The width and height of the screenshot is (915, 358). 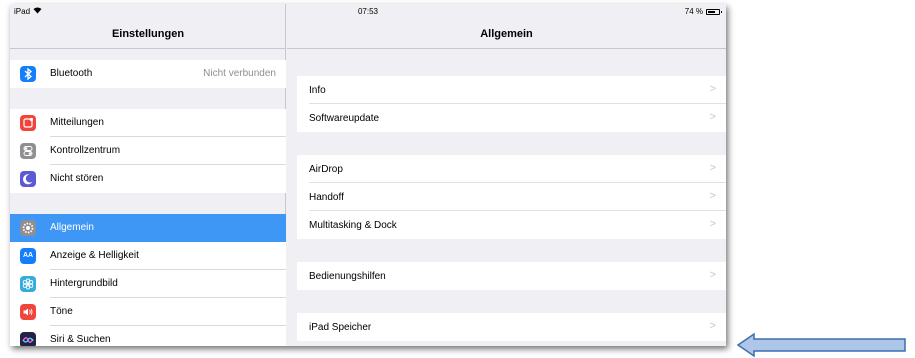 I want to click on bluetooth-icon, so click(x=28, y=74).